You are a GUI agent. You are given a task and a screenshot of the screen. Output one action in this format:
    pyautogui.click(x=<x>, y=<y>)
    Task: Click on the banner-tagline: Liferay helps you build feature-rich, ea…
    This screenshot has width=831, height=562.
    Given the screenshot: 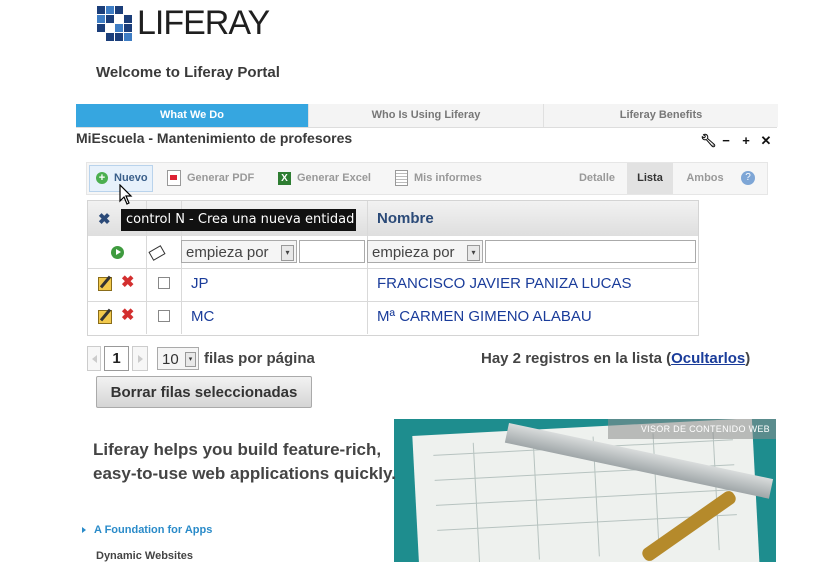 What is the action you would take?
    pyautogui.click(x=244, y=462)
    